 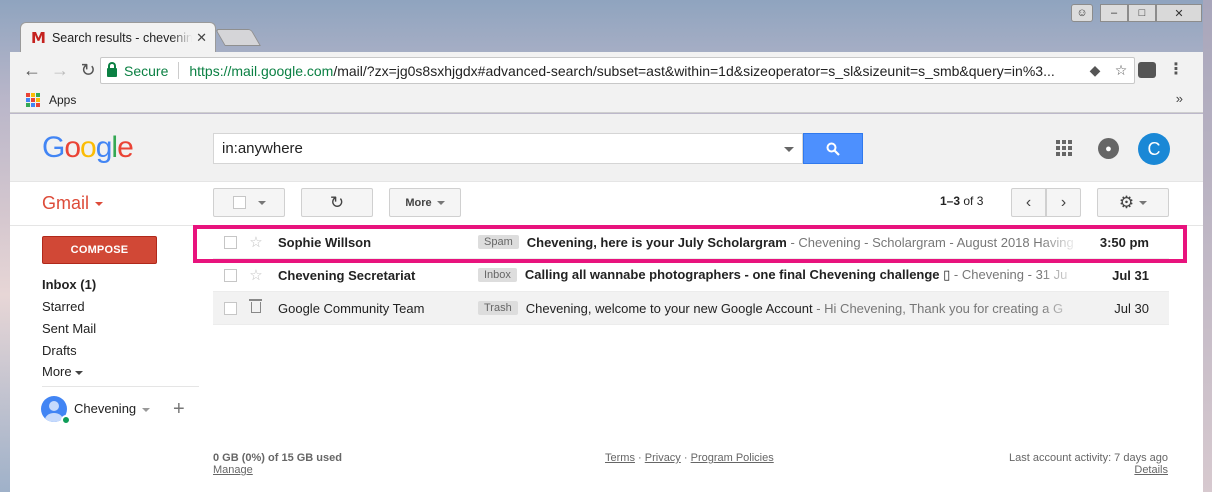 I want to click on back-icon: ←, so click(x=32, y=70).